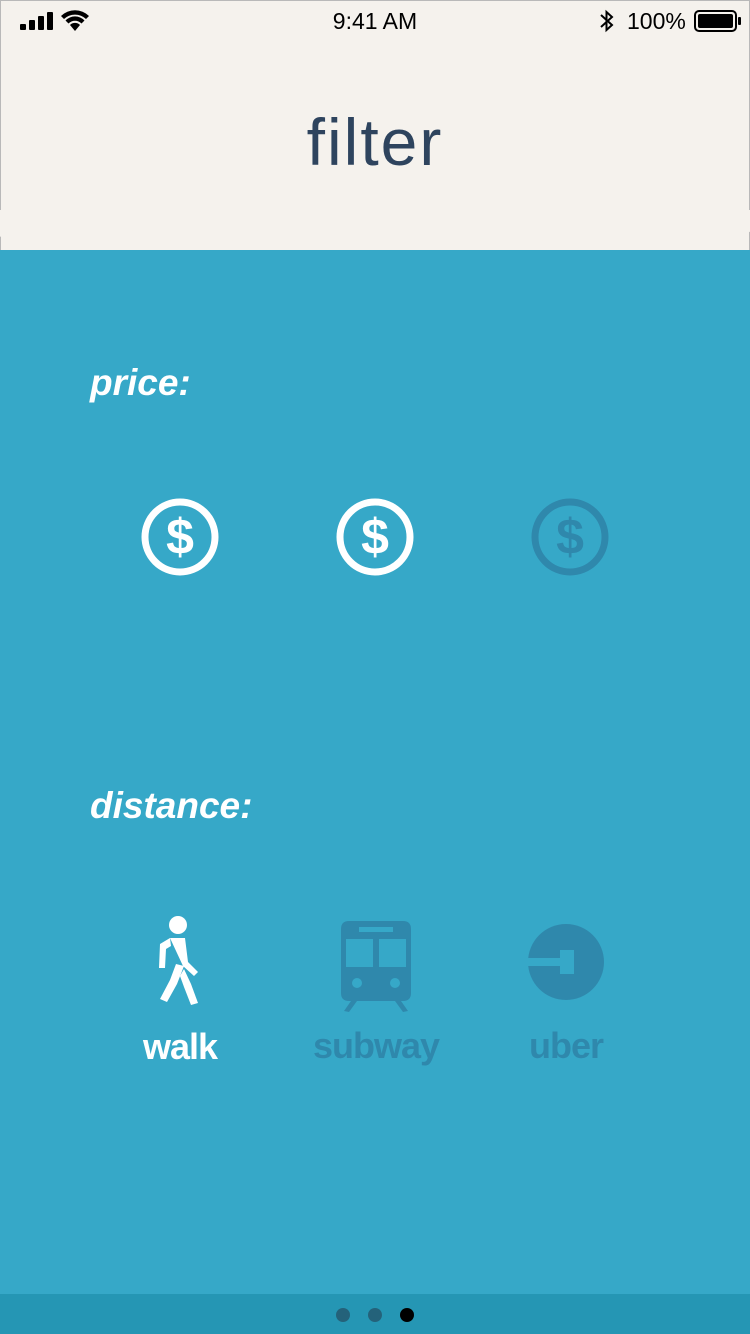 Image resolution: width=750 pixels, height=1334 pixels. I want to click on price-option-1: $, so click(180, 539).